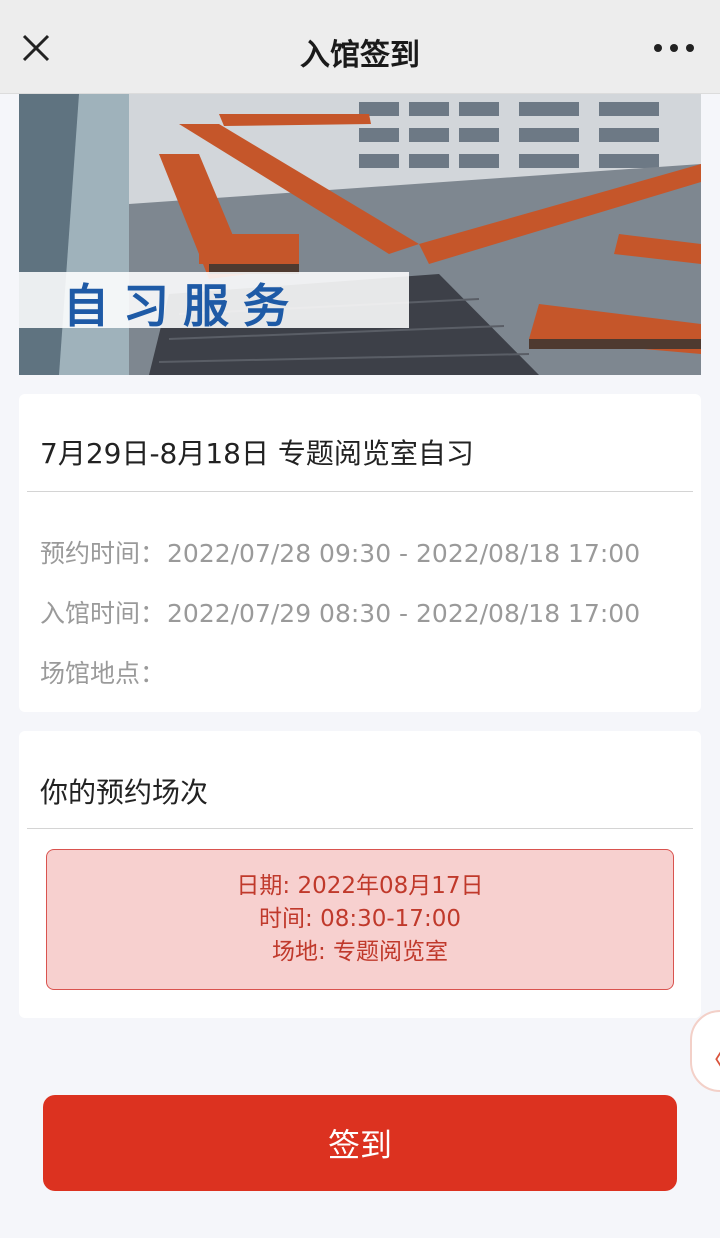  I want to click on entry-time-row: 入馆时间：2022/07/29 08:30 - 2022/08/18 17:00, so click(340, 612).